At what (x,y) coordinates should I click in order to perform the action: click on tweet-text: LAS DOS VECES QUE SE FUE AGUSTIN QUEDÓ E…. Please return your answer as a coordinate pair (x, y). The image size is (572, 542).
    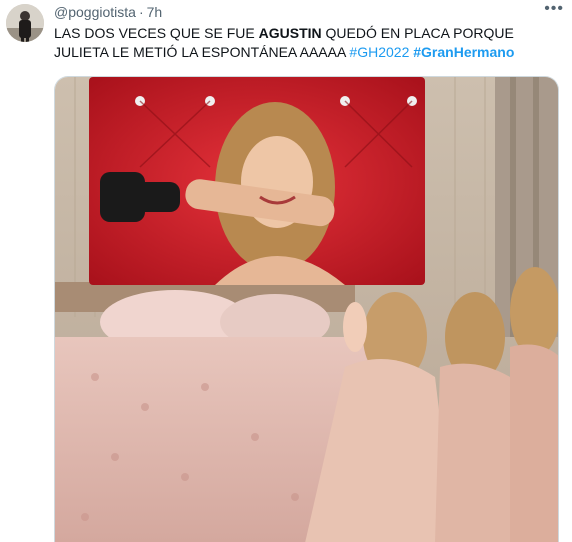
    Looking at the image, I should click on (306, 43).